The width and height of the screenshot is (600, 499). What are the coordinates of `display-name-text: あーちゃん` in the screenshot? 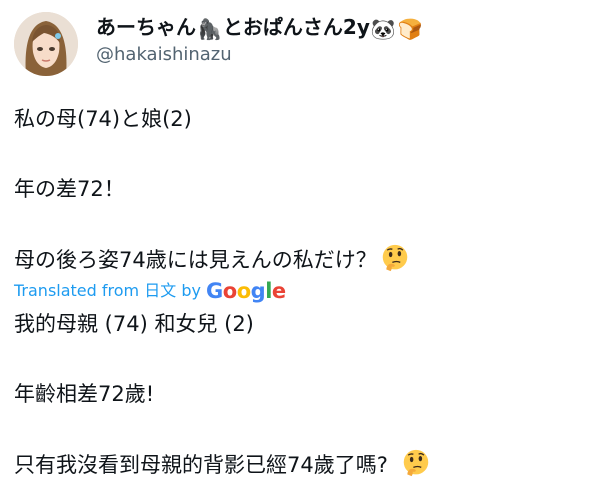 It's located at (146, 27).